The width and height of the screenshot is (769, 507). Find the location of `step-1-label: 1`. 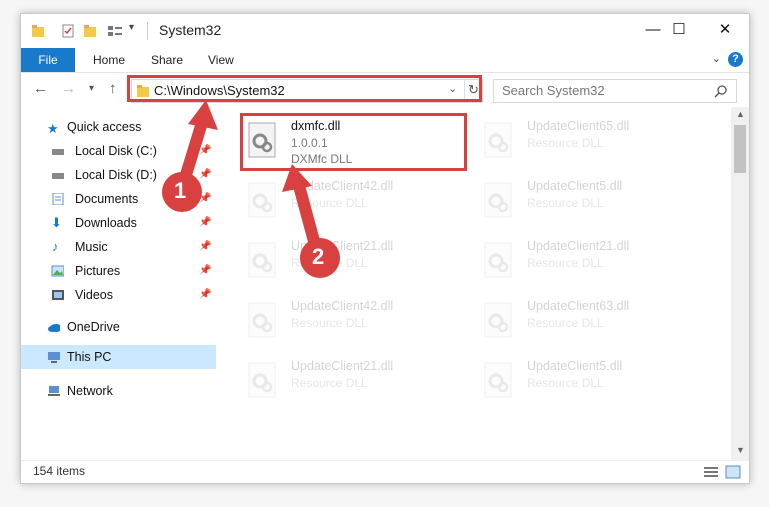

step-1-label: 1 is located at coordinates (180, 190).